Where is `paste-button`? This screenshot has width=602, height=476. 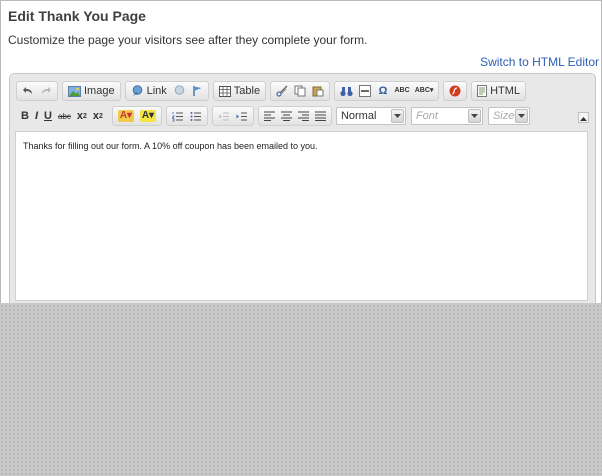
paste-button is located at coordinates (318, 91).